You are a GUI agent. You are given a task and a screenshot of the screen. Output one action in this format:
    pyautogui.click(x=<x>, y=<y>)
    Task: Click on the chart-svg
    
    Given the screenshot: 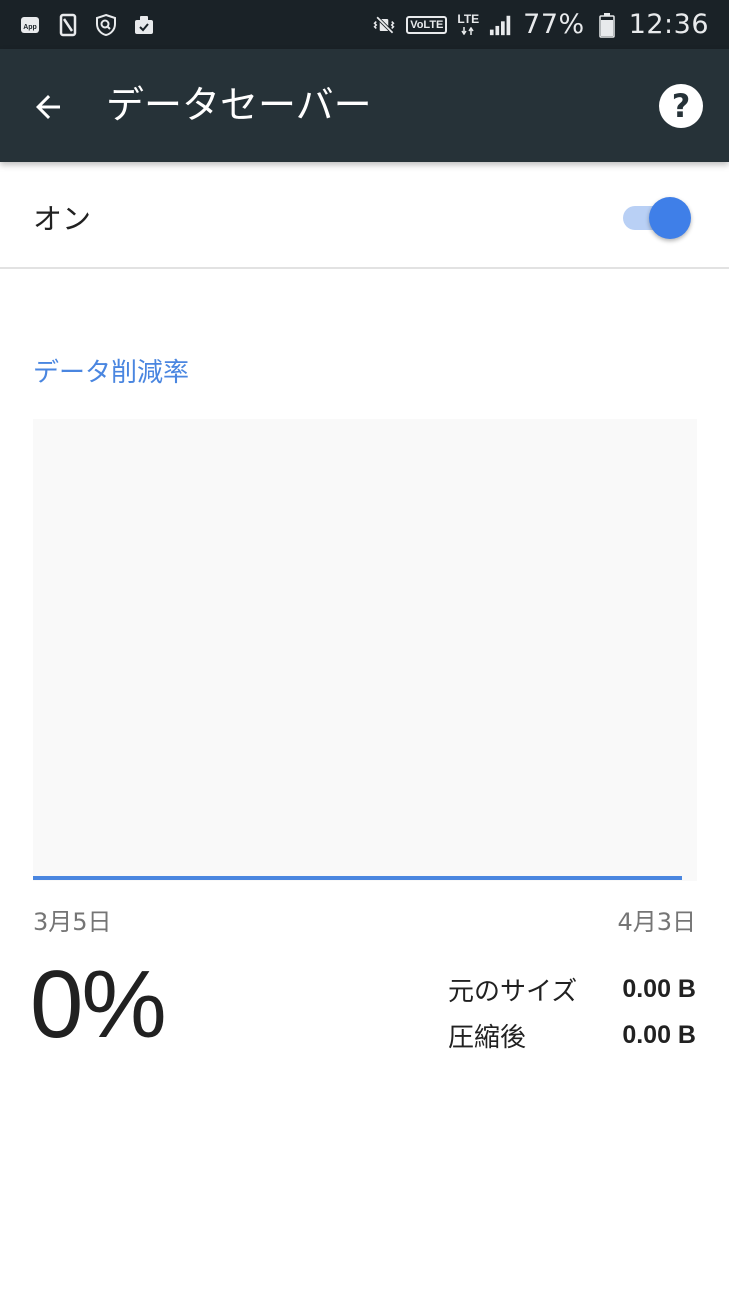 What is the action you would take?
    pyautogui.click(x=357, y=878)
    